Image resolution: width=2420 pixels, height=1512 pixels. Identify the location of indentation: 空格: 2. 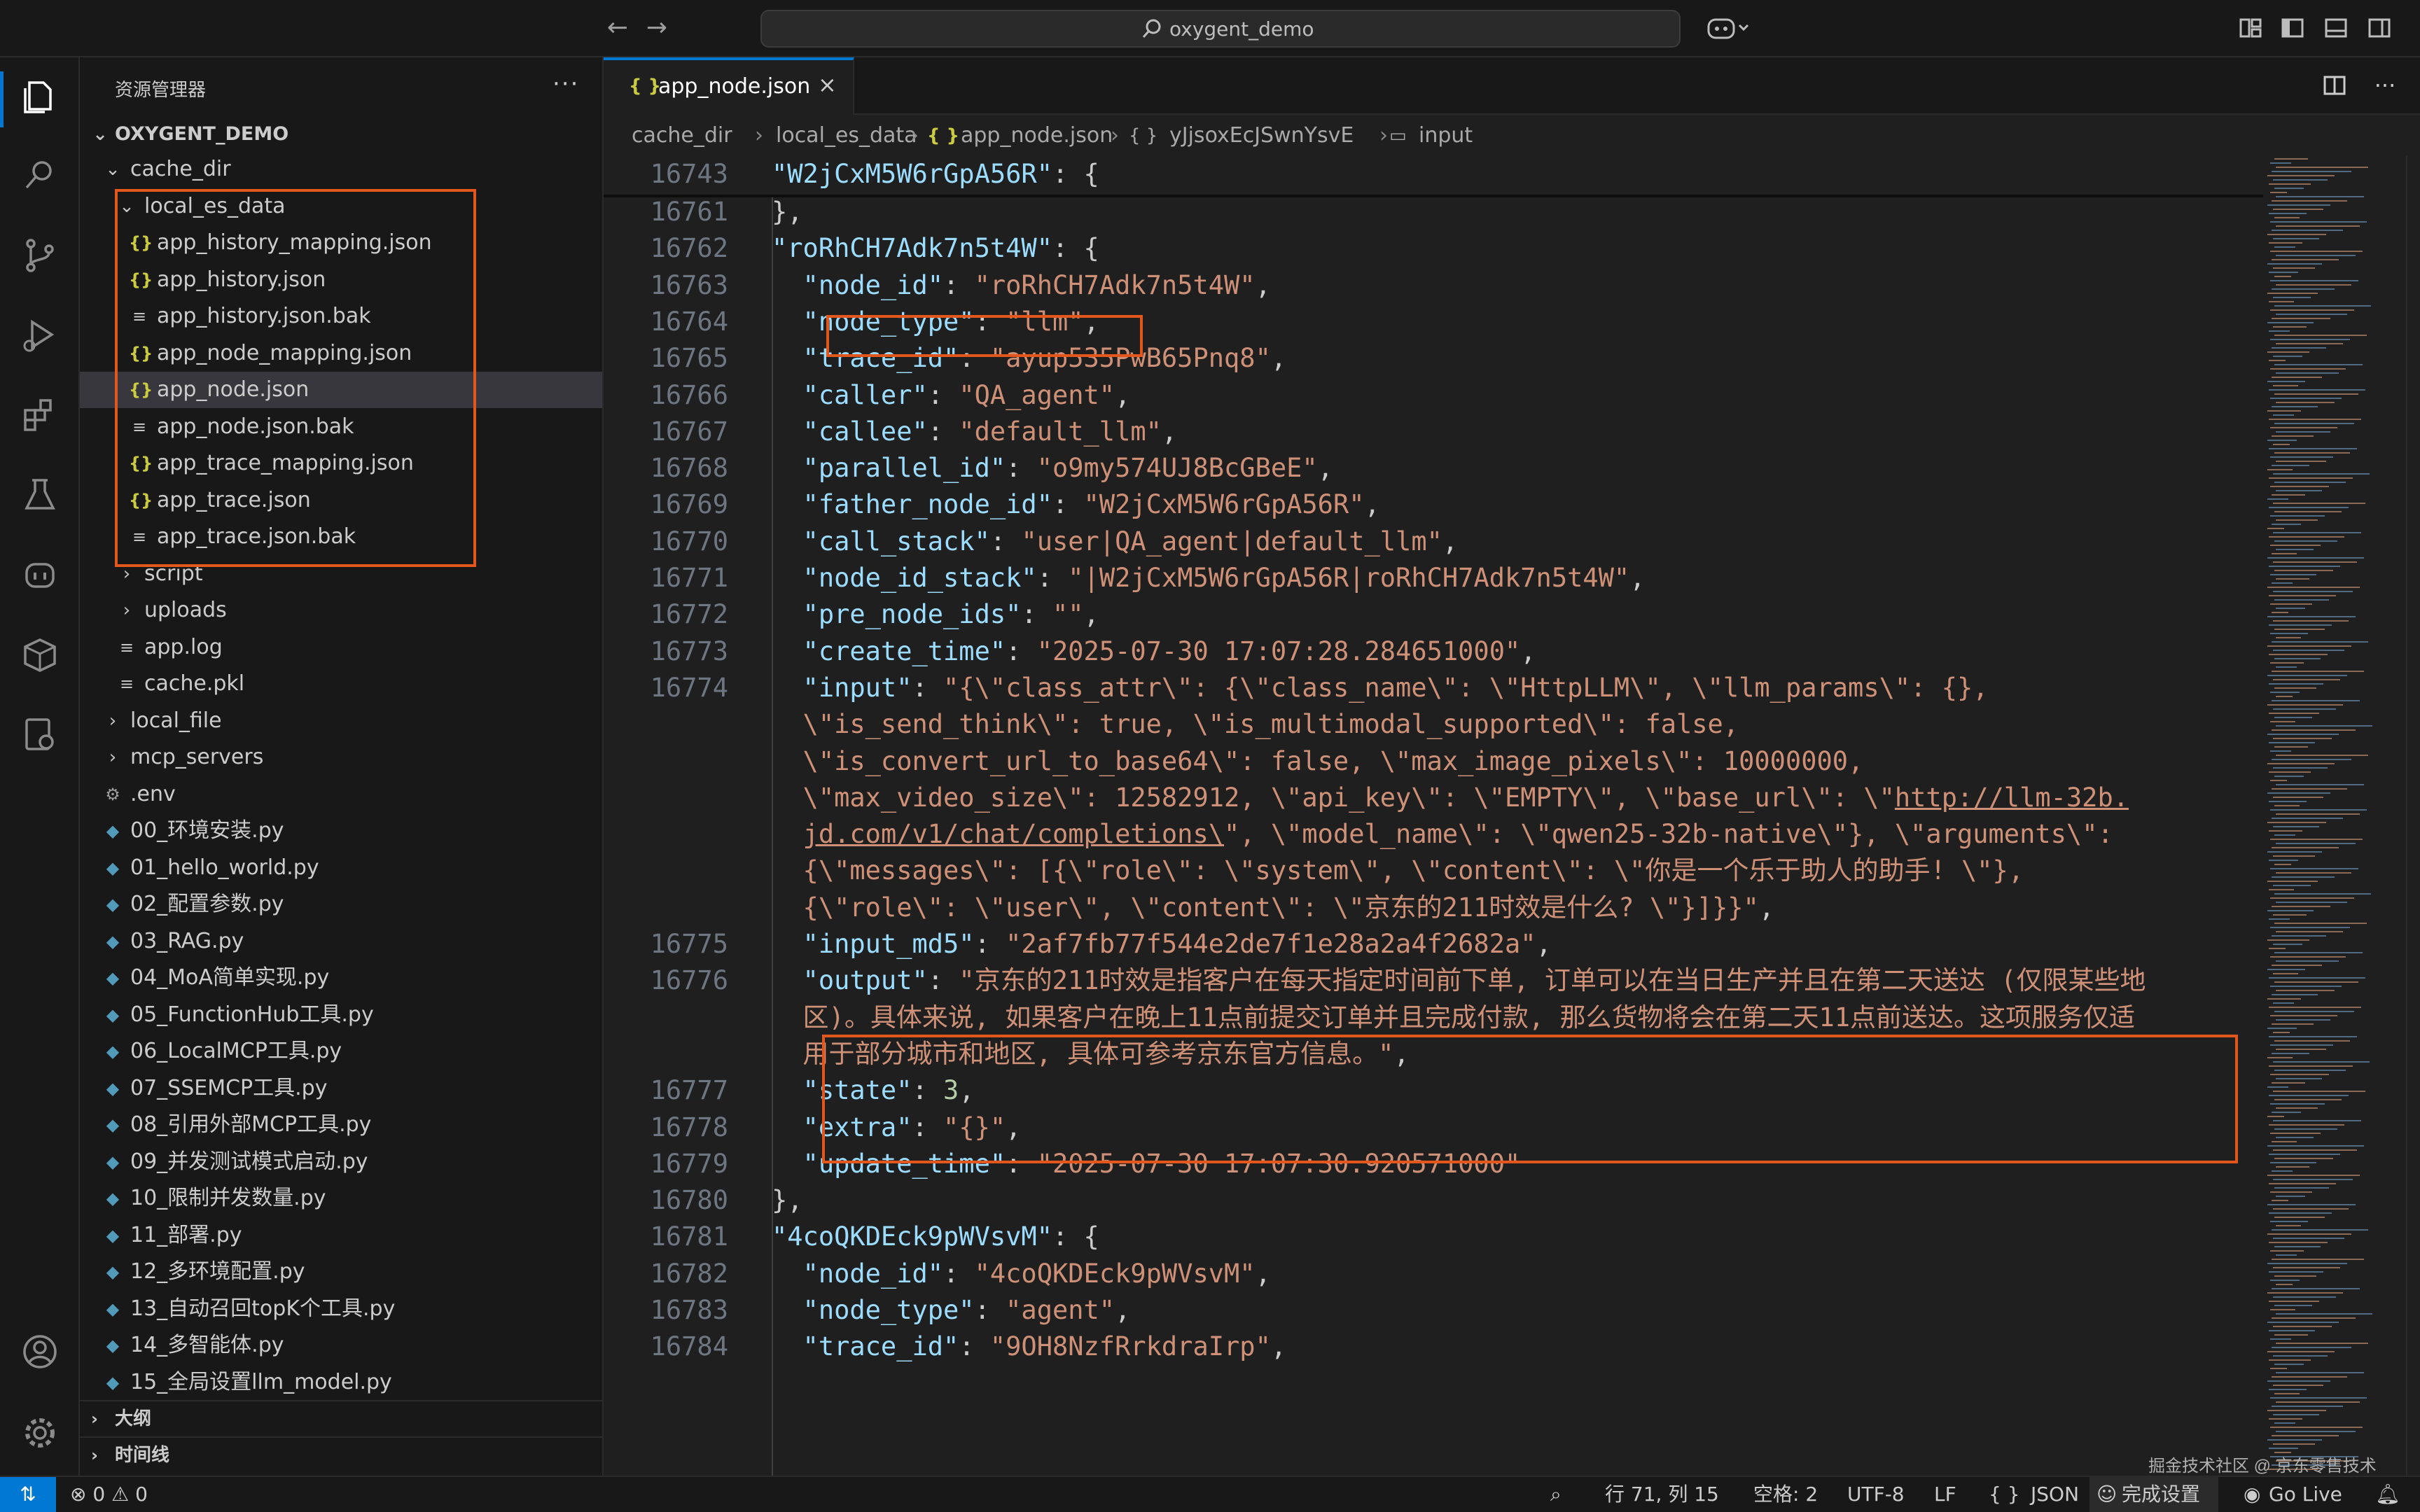
(1785, 1494).